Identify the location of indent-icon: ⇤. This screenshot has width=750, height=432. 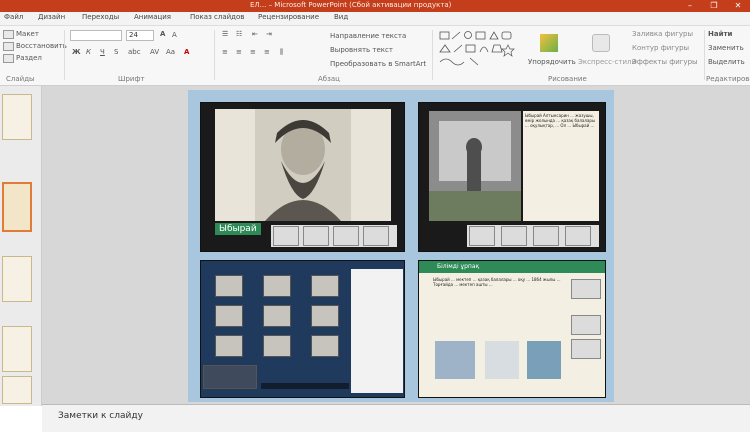
(255, 34).